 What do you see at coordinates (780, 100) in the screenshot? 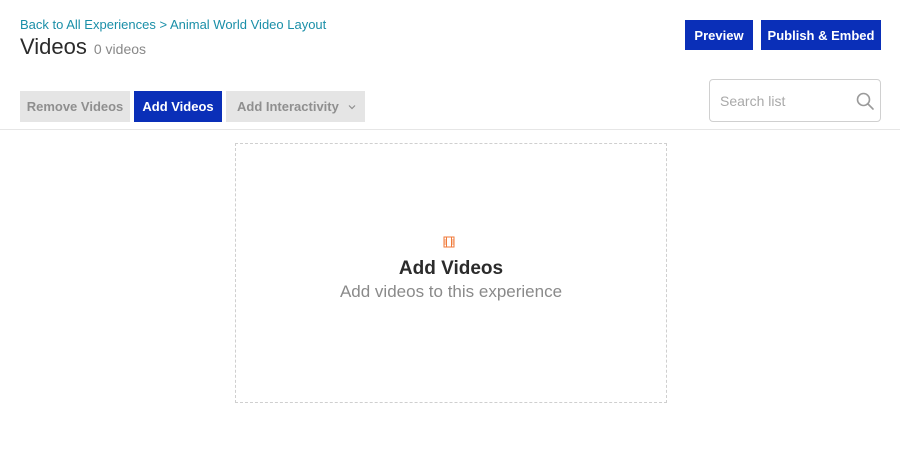
I see `search-input` at bounding box center [780, 100].